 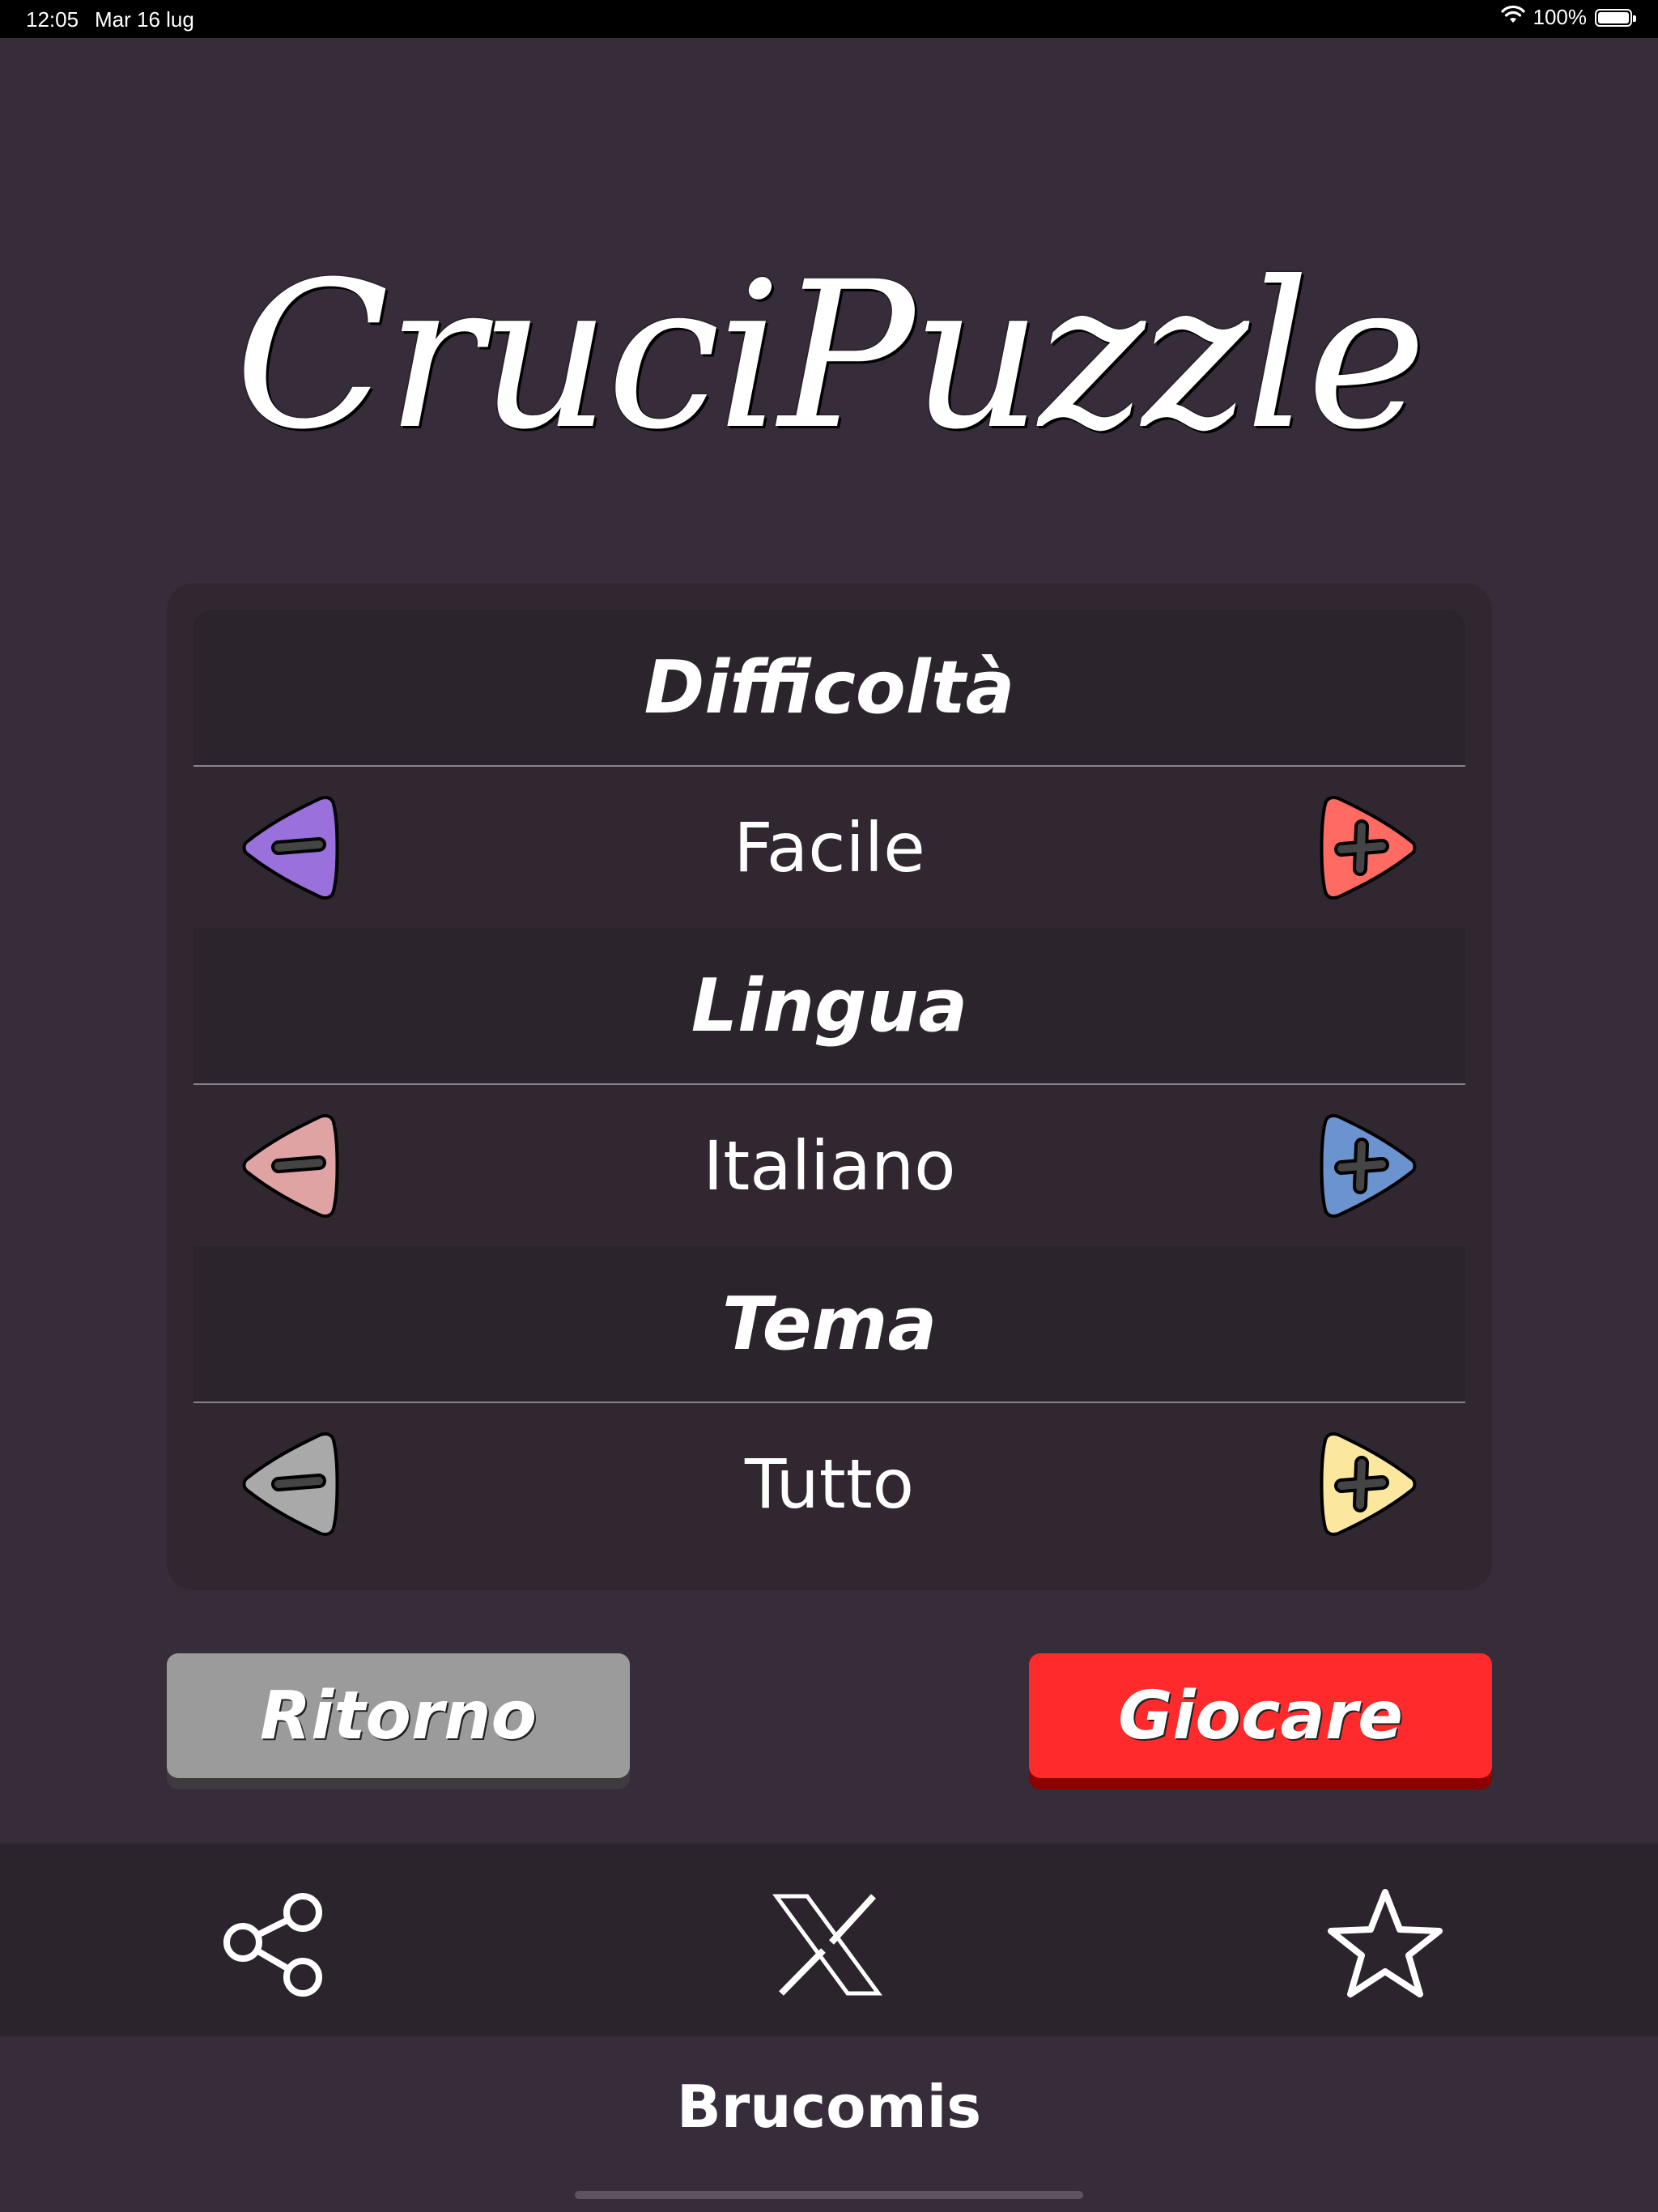 I want to click on brand-label: Brucomis, so click(x=829, y=2107).